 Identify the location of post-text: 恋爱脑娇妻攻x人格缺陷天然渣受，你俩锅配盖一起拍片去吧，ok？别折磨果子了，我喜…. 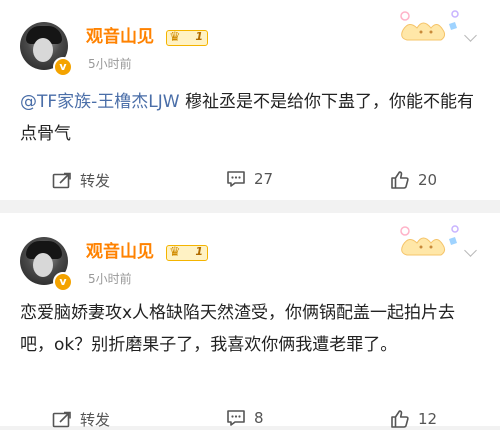
(238, 329).